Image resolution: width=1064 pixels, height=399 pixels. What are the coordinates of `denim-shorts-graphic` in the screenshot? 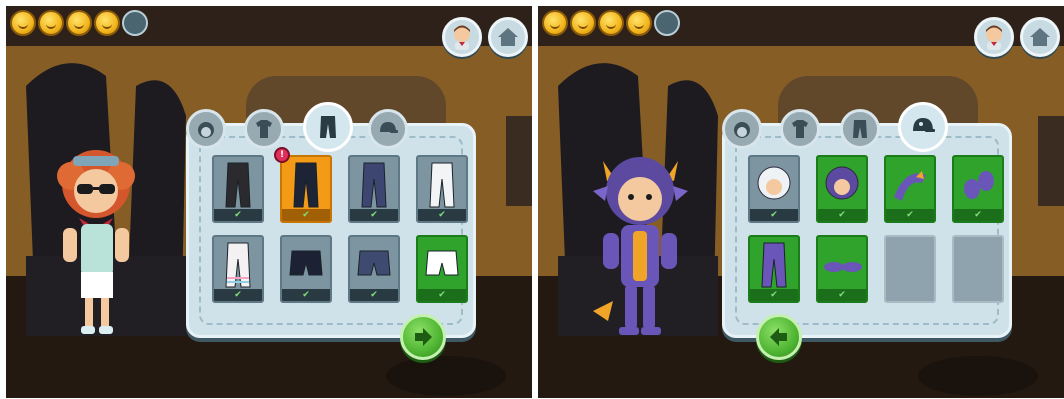 It's located at (374, 263).